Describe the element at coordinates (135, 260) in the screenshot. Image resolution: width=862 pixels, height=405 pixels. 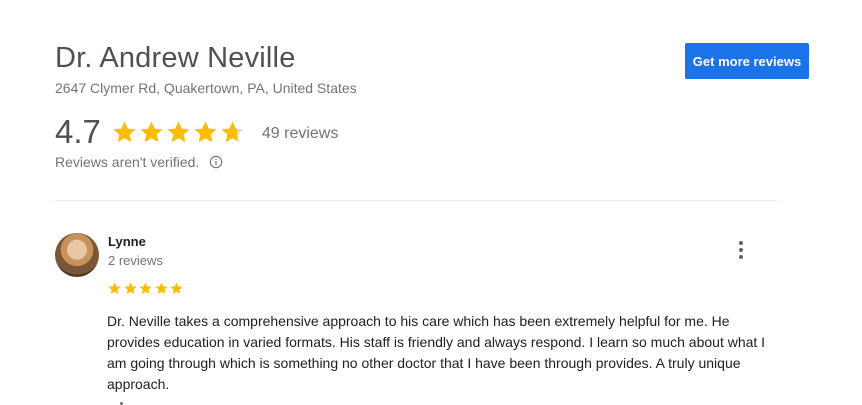
I see `reviewer-review-count: 2 reviews` at that location.